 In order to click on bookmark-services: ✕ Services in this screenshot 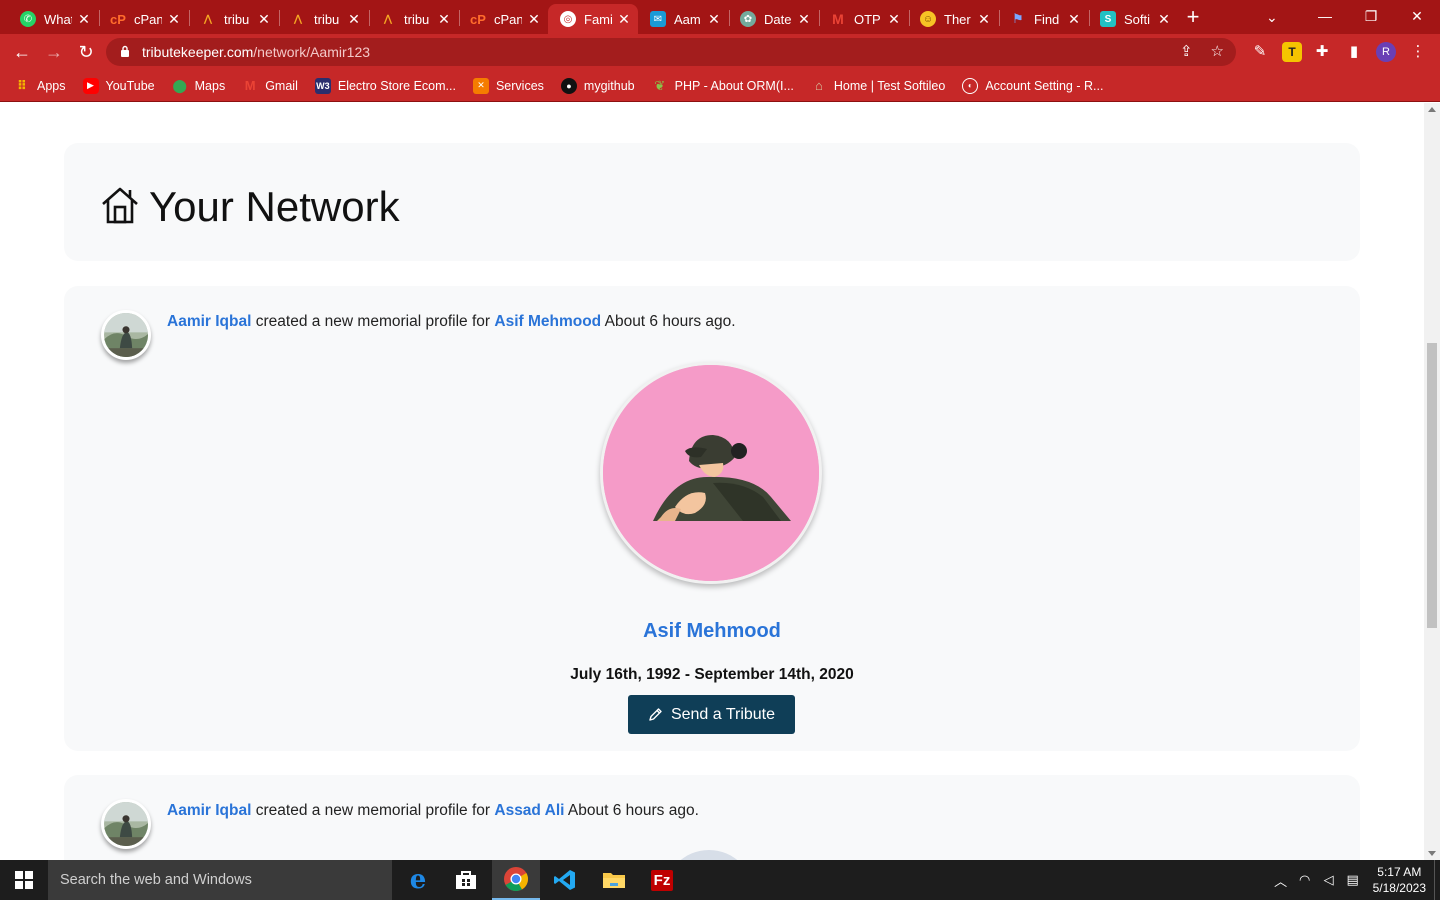, I will do `click(508, 85)`.